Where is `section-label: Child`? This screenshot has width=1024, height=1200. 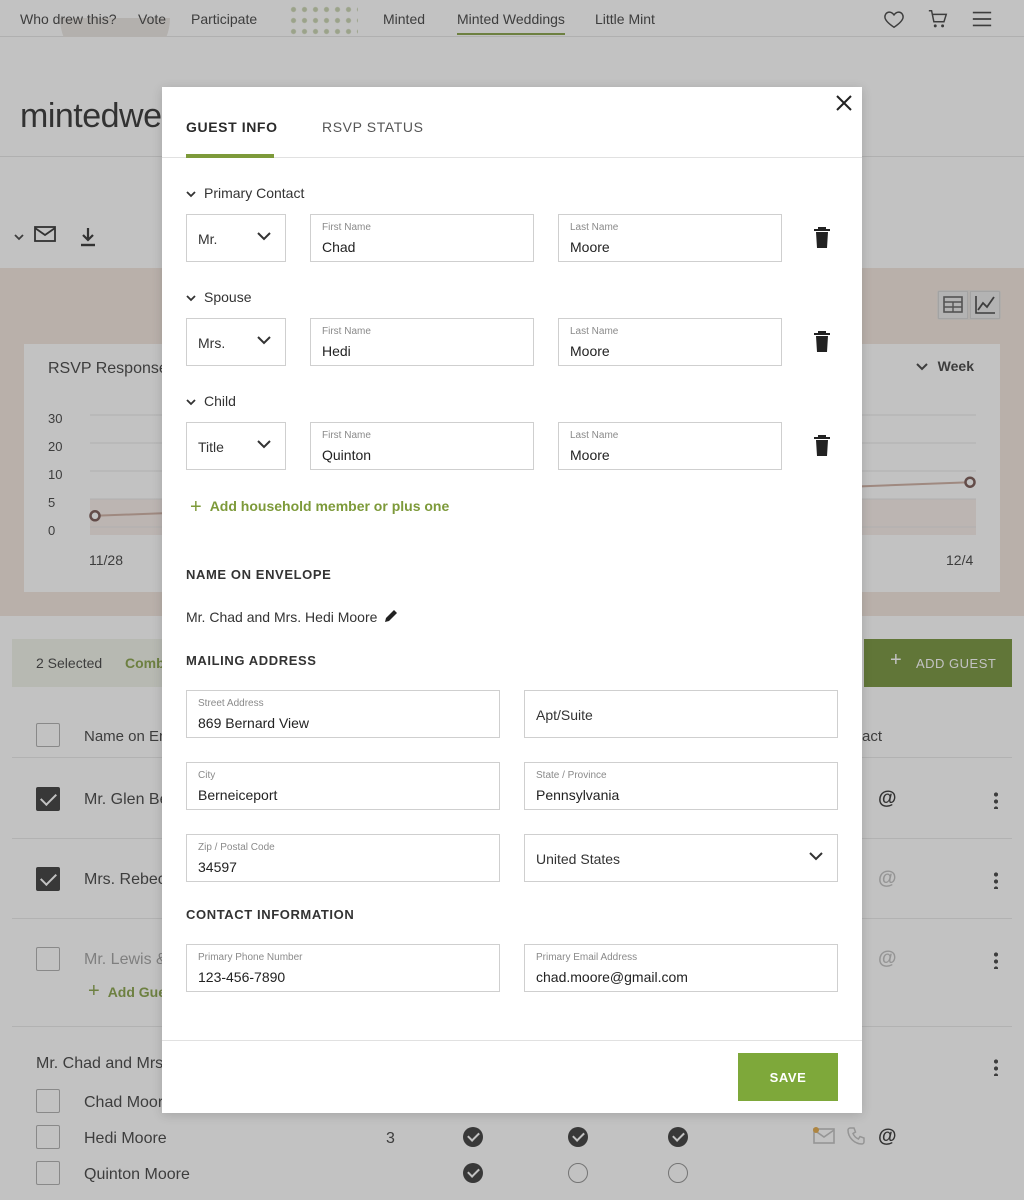
section-label: Child is located at coordinates (220, 401).